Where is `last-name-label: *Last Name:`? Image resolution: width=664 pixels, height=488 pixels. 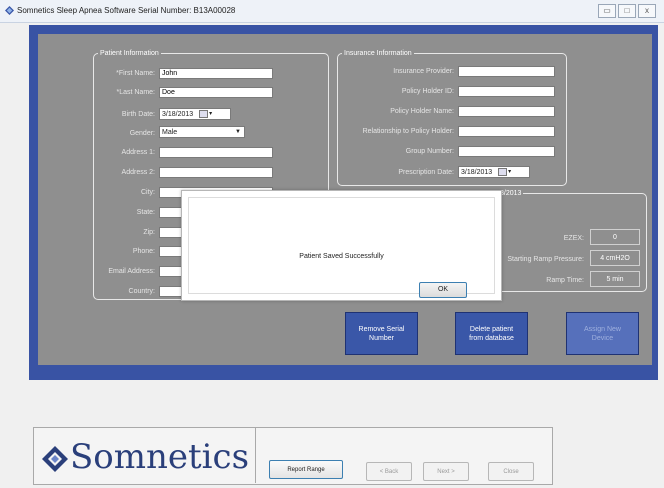 last-name-label: *Last Name: is located at coordinates (135, 92).